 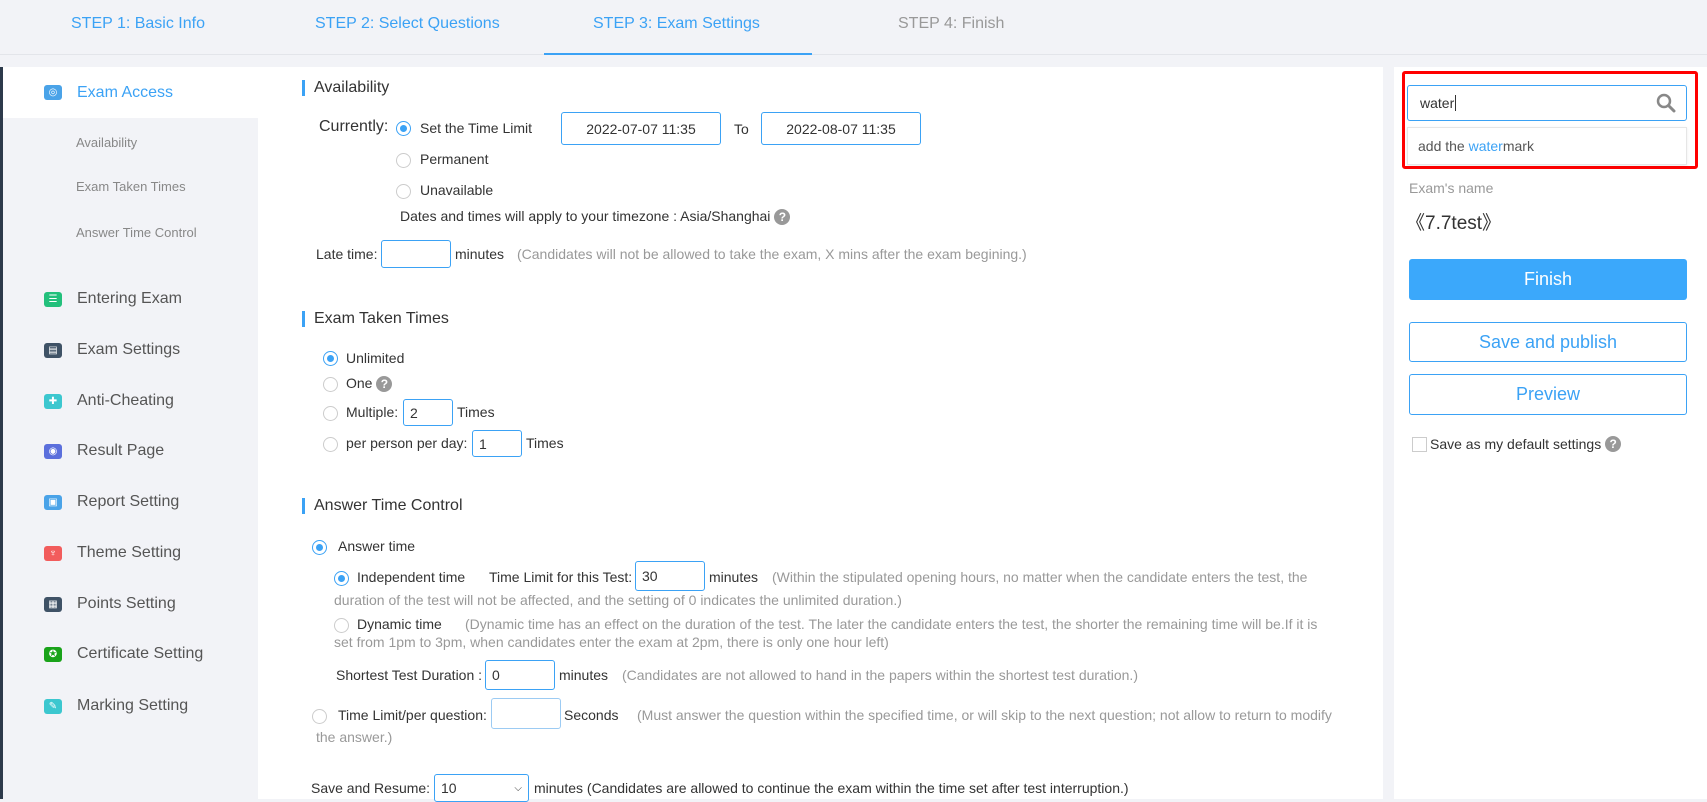 I want to click on radio-independent-time, so click(x=341, y=578).